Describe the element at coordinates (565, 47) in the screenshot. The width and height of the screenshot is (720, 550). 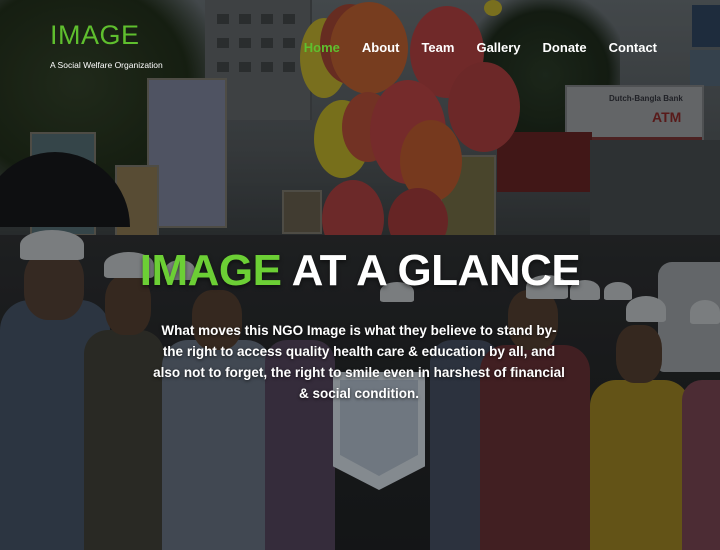
I see `nav-donate: Donate` at that location.